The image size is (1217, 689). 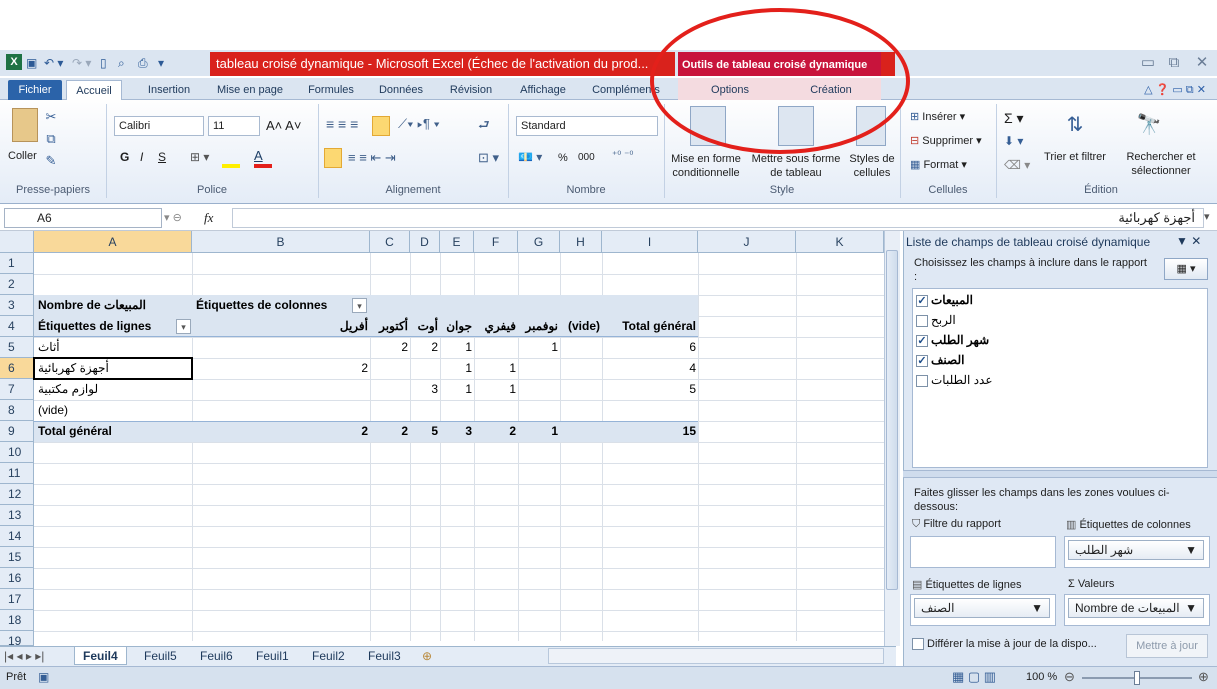 What do you see at coordinates (649, 368) in the screenshot?
I see `pivot-cell: 4` at bounding box center [649, 368].